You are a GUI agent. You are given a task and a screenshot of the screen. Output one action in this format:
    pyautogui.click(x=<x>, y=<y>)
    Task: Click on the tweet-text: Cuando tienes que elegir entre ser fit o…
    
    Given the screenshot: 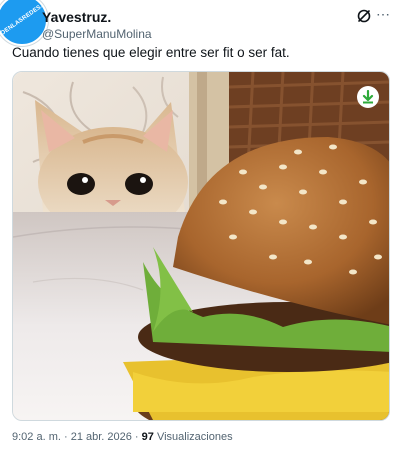 What is the action you would take?
    pyautogui.click(x=151, y=52)
    